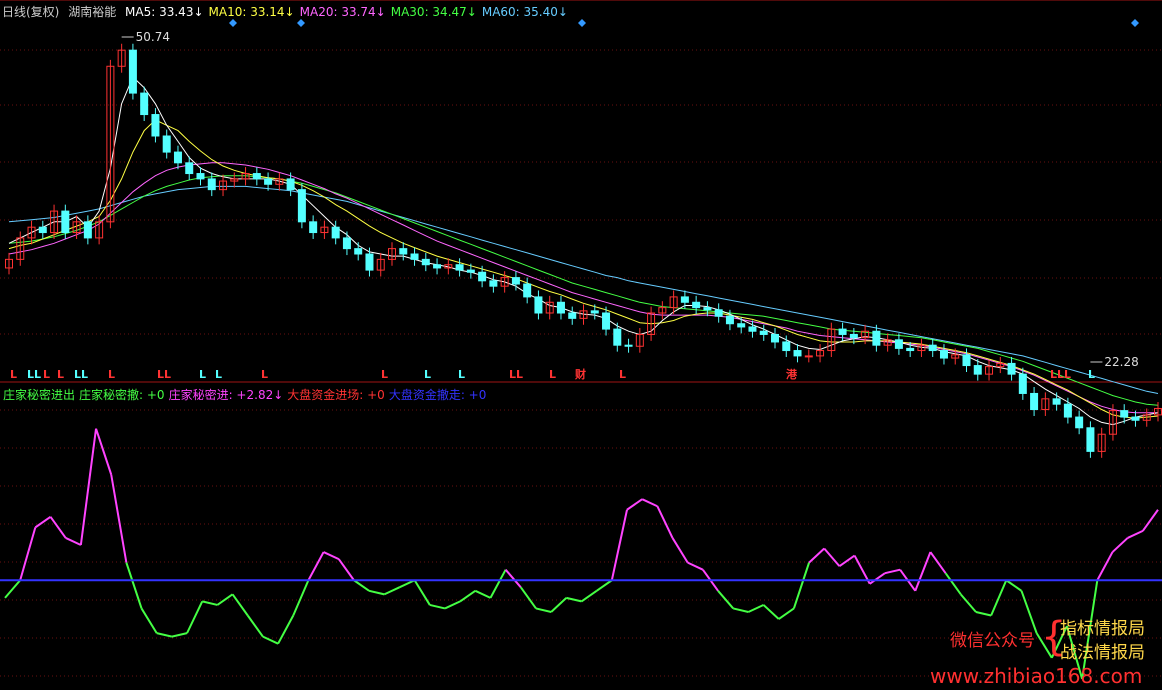 This screenshot has width=1162, height=690. Describe the element at coordinates (30, 12) in the screenshot. I see `period-label: 日线(复权)` at that location.